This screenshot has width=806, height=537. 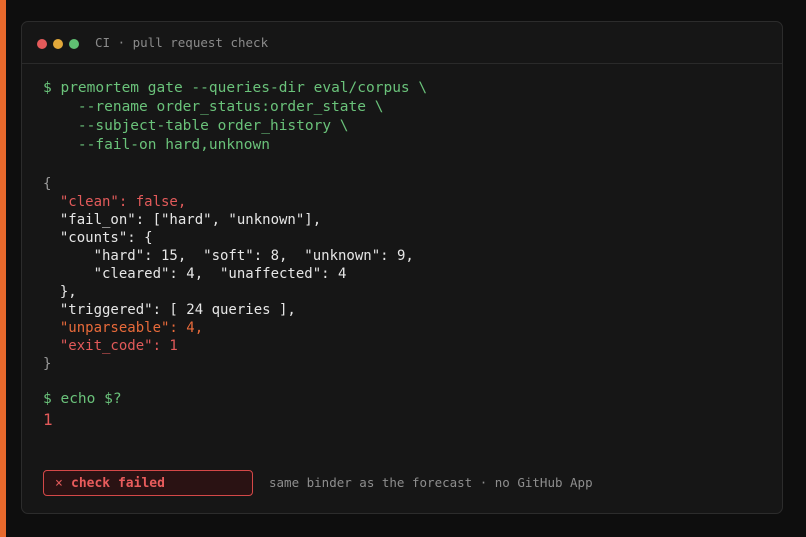 What do you see at coordinates (196, 126) in the screenshot?
I see `command-line-3: --subject-table order_history \` at bounding box center [196, 126].